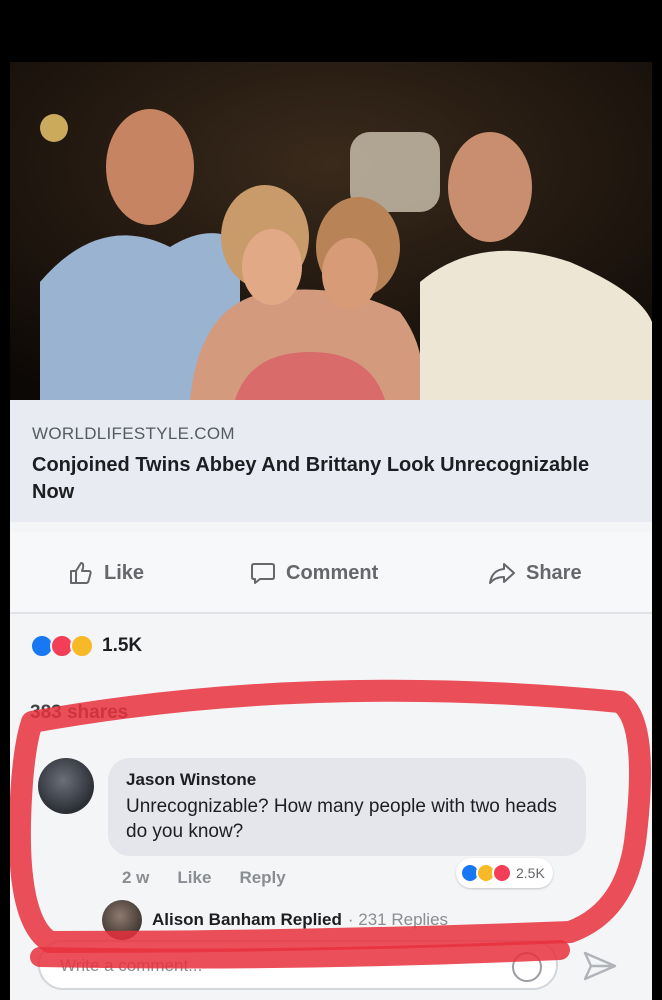 The height and width of the screenshot is (1000, 662). I want to click on thumbs-up-icon, so click(81, 573).